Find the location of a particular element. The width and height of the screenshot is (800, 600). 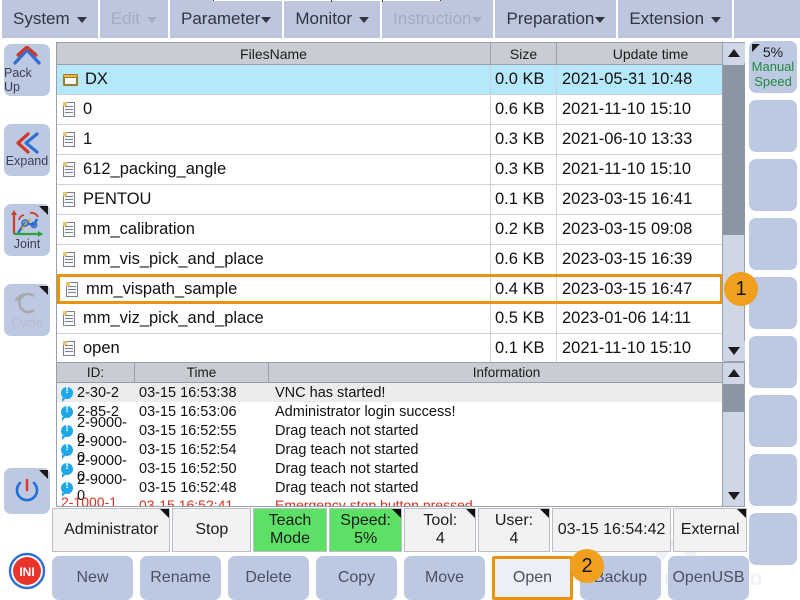

log-col-id: ID: is located at coordinates (96, 372).